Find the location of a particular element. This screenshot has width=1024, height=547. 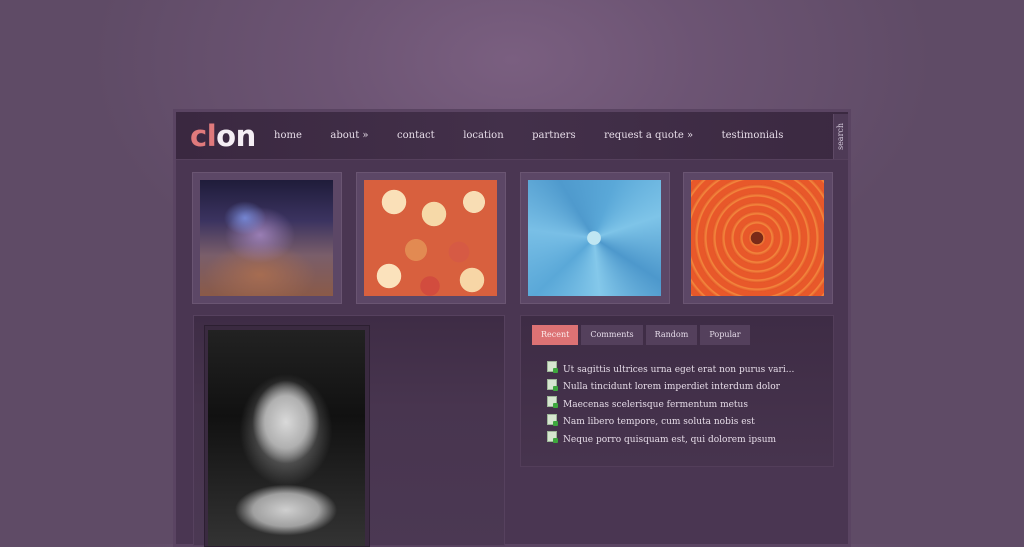

site-logo: clon is located at coordinates (223, 136).